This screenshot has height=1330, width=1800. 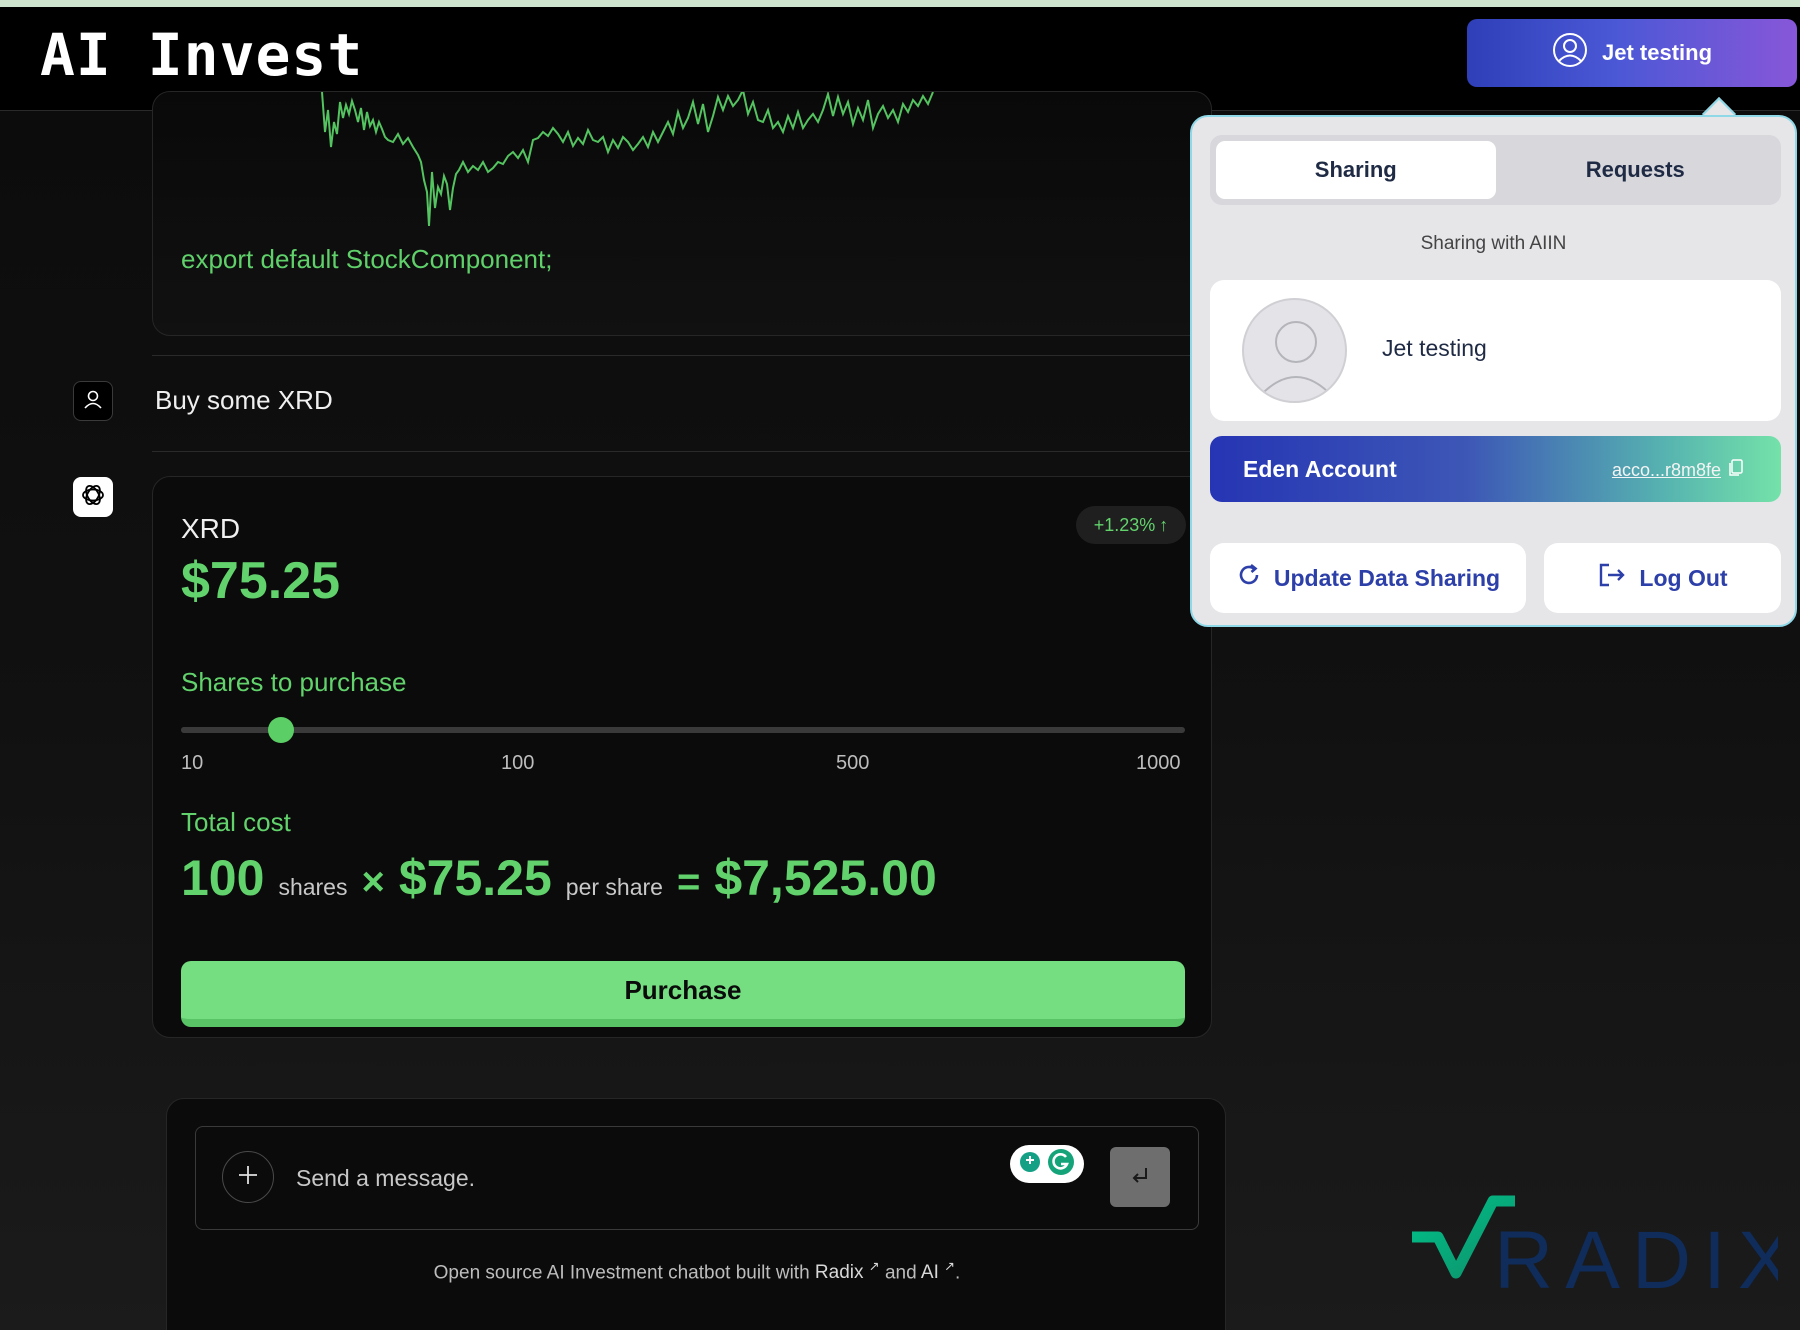 I want to click on equals-sign: =, so click(x=688, y=882).